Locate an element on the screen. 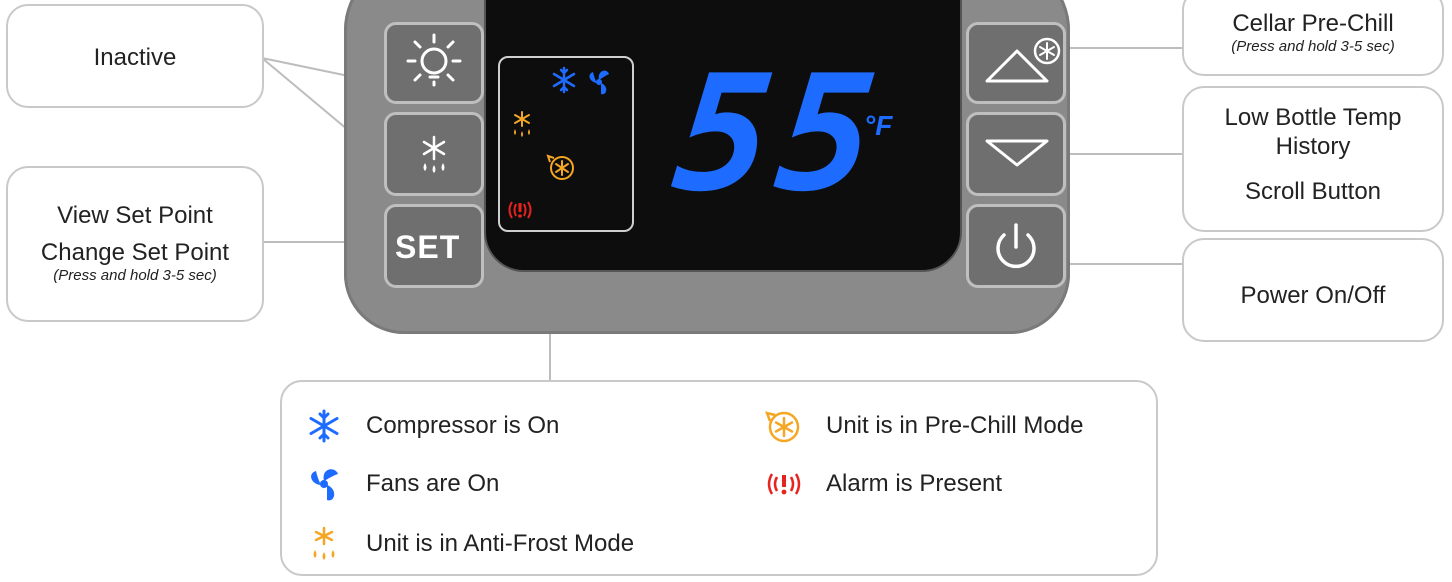 The height and width of the screenshot is (582, 1452). scroll-text: Scroll Button is located at coordinates (1313, 191).